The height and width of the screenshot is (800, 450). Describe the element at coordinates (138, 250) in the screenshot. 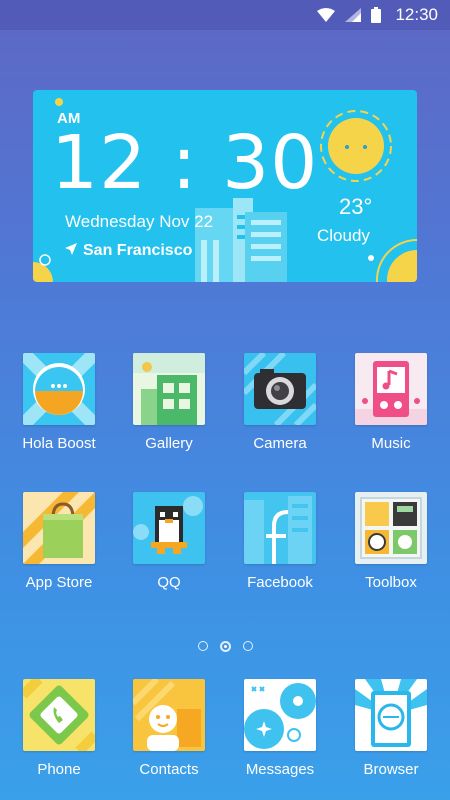

I see `widget-city: San Francisco` at that location.